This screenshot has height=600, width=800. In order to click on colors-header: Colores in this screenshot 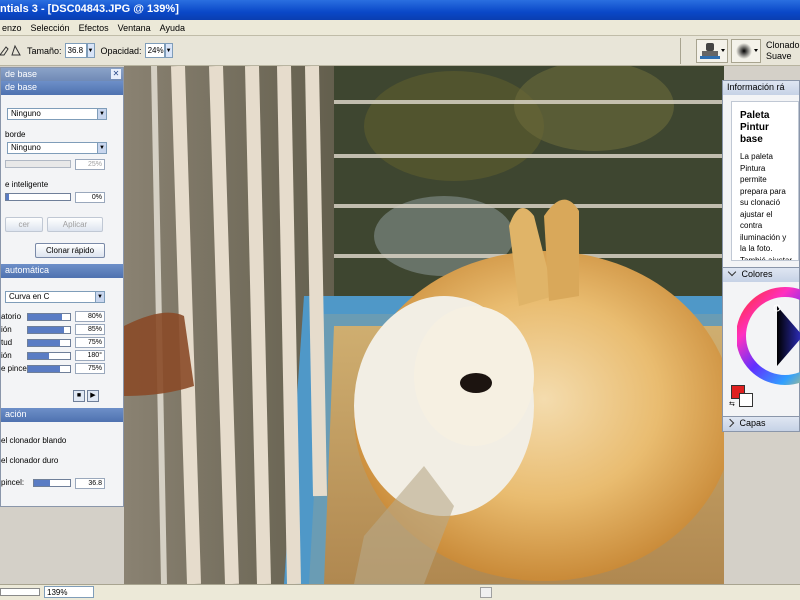, I will do `click(761, 275)`.